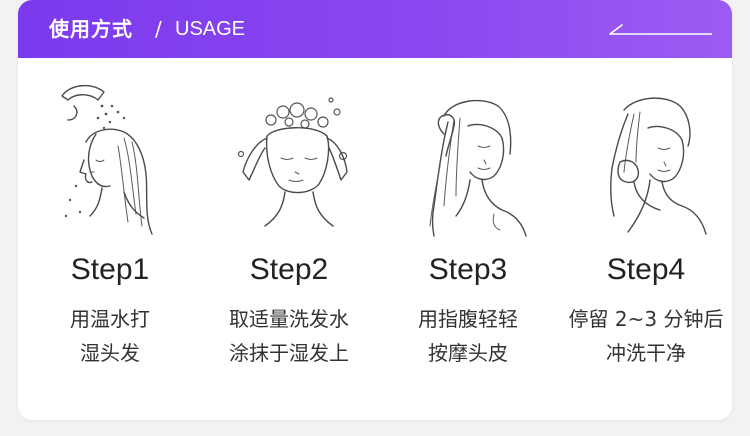 The width and height of the screenshot is (750, 436). Describe the element at coordinates (468, 319) in the screenshot. I see `step-description-line-1: 用指腹轻轻` at that location.